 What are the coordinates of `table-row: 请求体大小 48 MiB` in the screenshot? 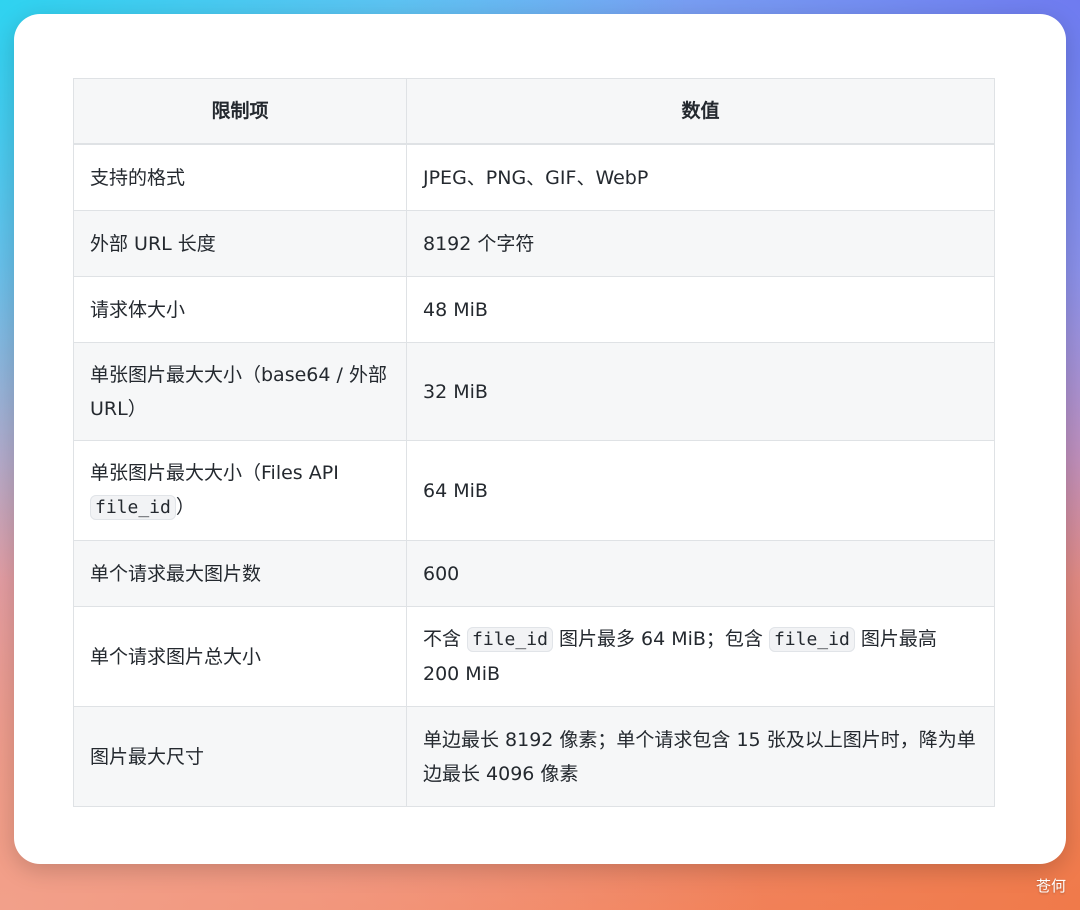 It's located at (534, 309).